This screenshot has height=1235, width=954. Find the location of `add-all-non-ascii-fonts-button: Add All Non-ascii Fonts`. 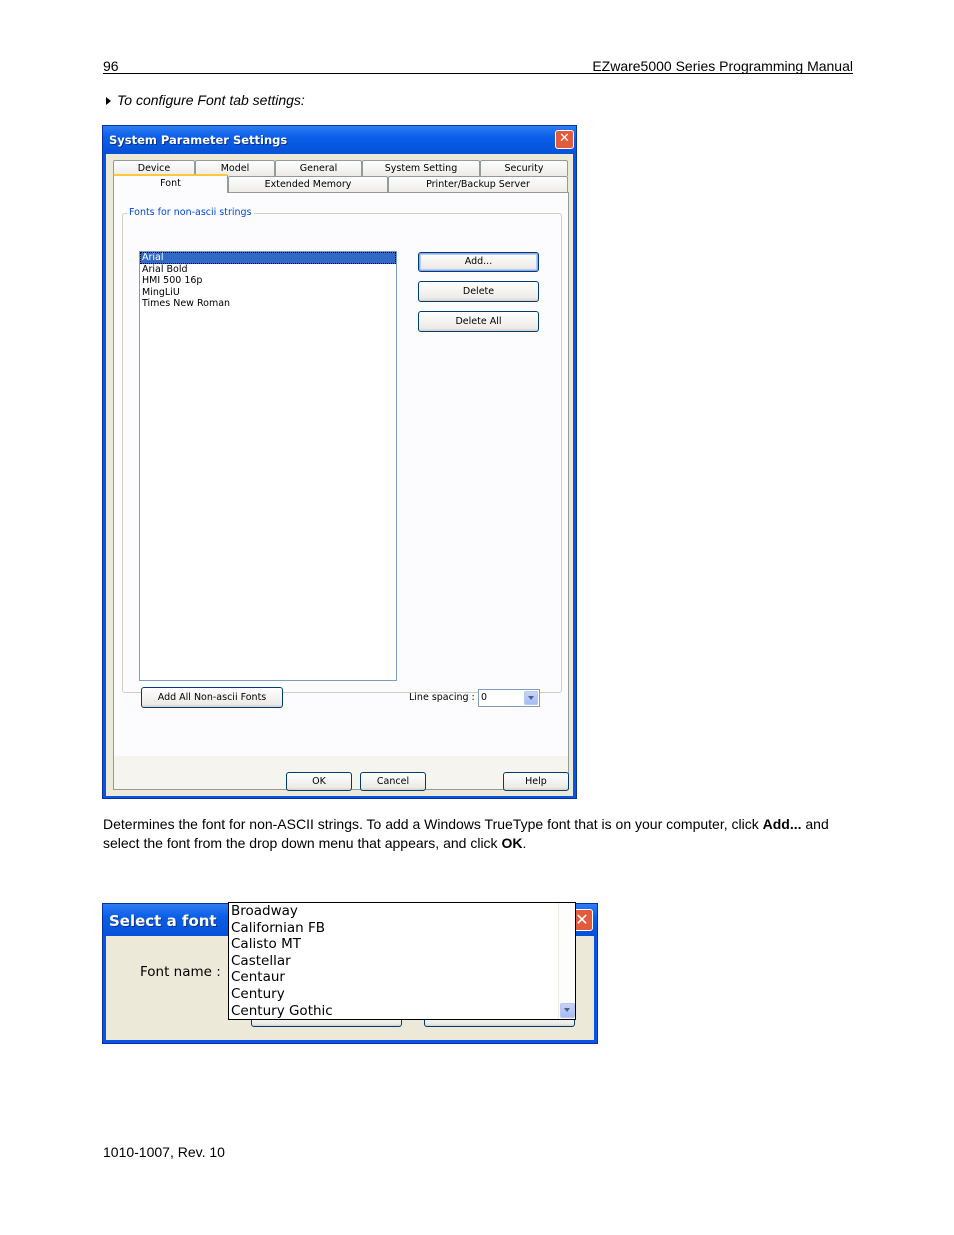

add-all-non-ascii-fonts-button: Add All Non-ascii Fonts is located at coordinates (212, 697).